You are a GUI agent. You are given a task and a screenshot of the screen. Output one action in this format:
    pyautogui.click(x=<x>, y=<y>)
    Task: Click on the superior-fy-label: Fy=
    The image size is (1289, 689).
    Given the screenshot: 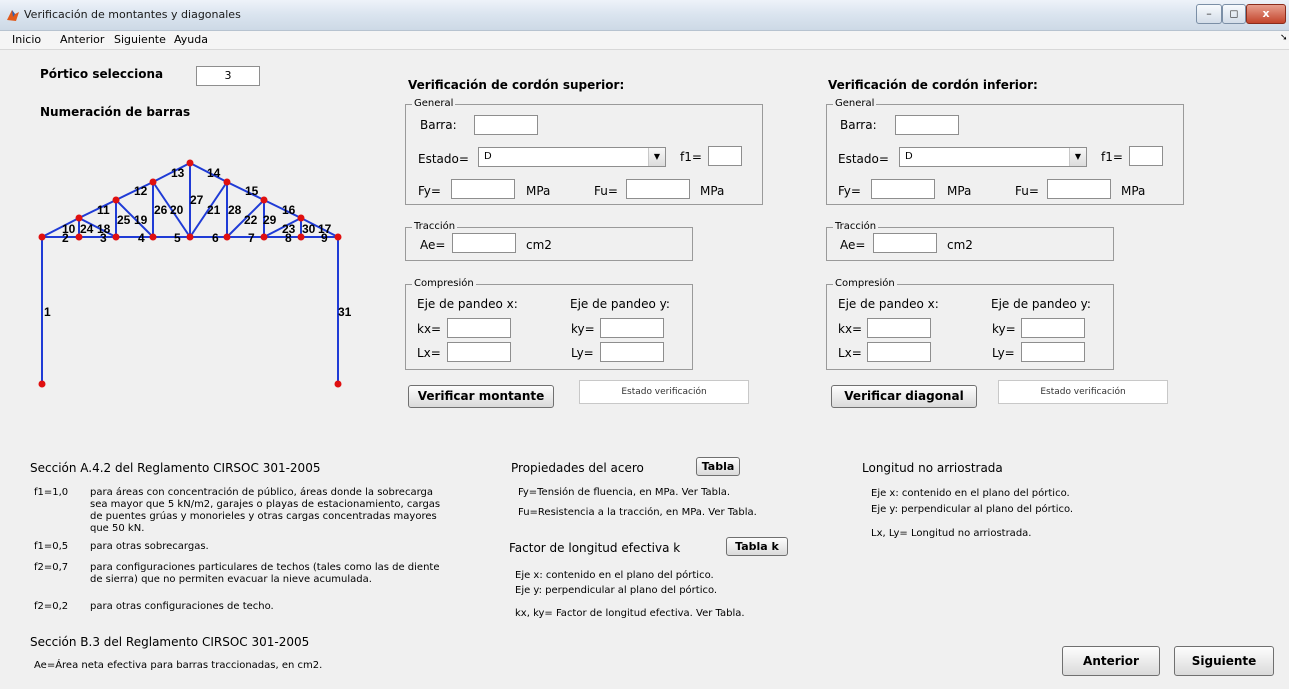 What is the action you would take?
    pyautogui.click(x=429, y=191)
    